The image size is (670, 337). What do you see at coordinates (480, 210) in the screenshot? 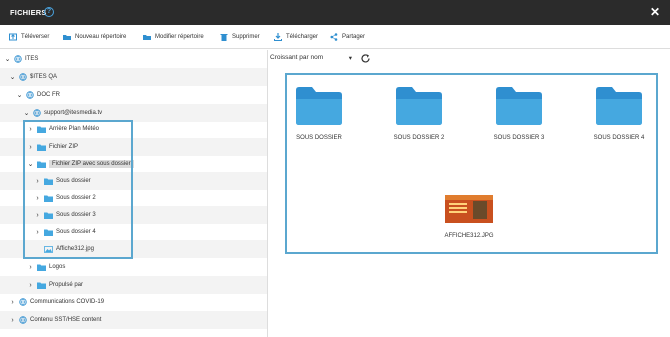
I see `thumbnail-photo` at bounding box center [480, 210].